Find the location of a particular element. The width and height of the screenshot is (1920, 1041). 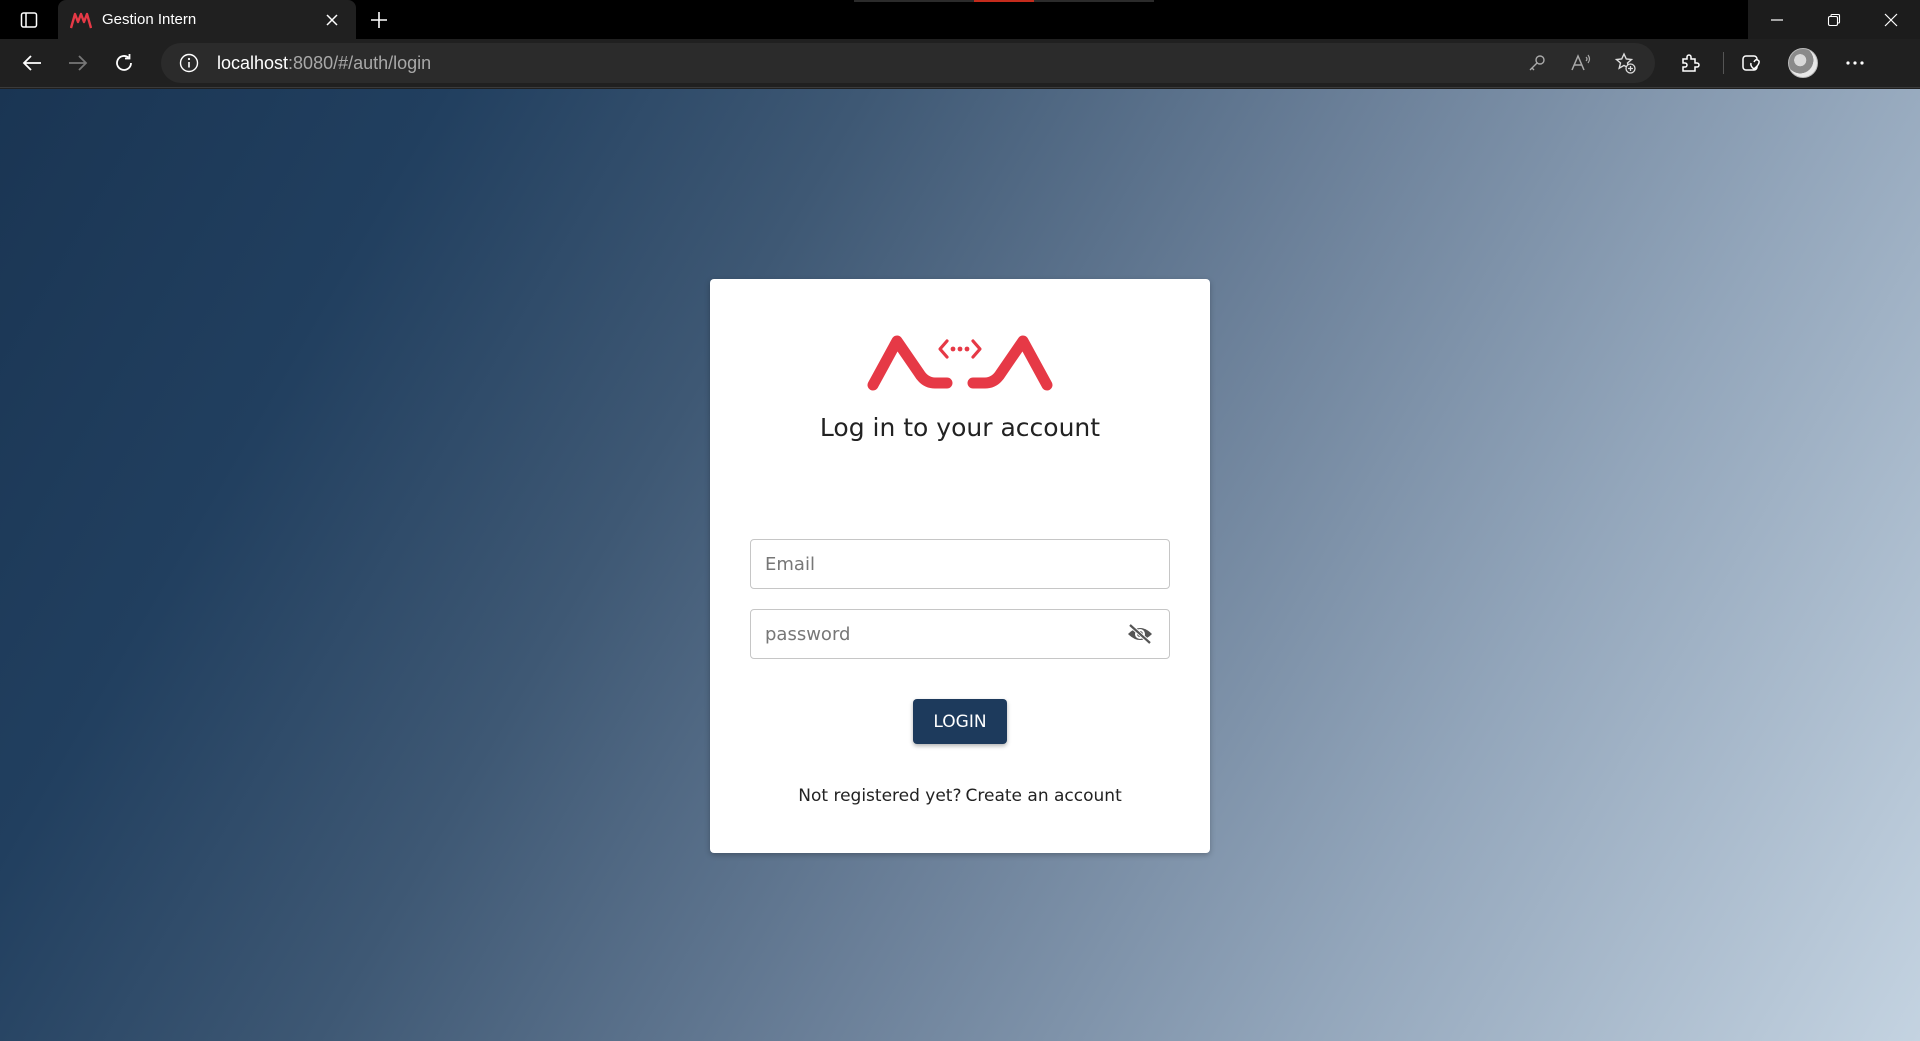

profile-button is located at coordinates (1803, 63).